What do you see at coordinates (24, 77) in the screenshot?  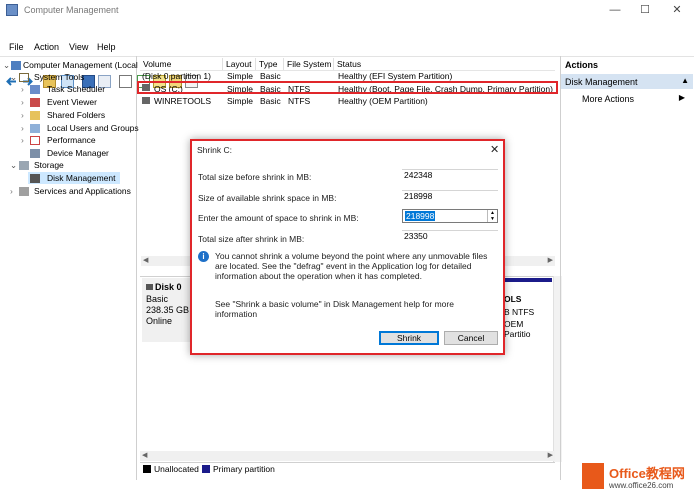 I see `tools-icon` at bounding box center [24, 77].